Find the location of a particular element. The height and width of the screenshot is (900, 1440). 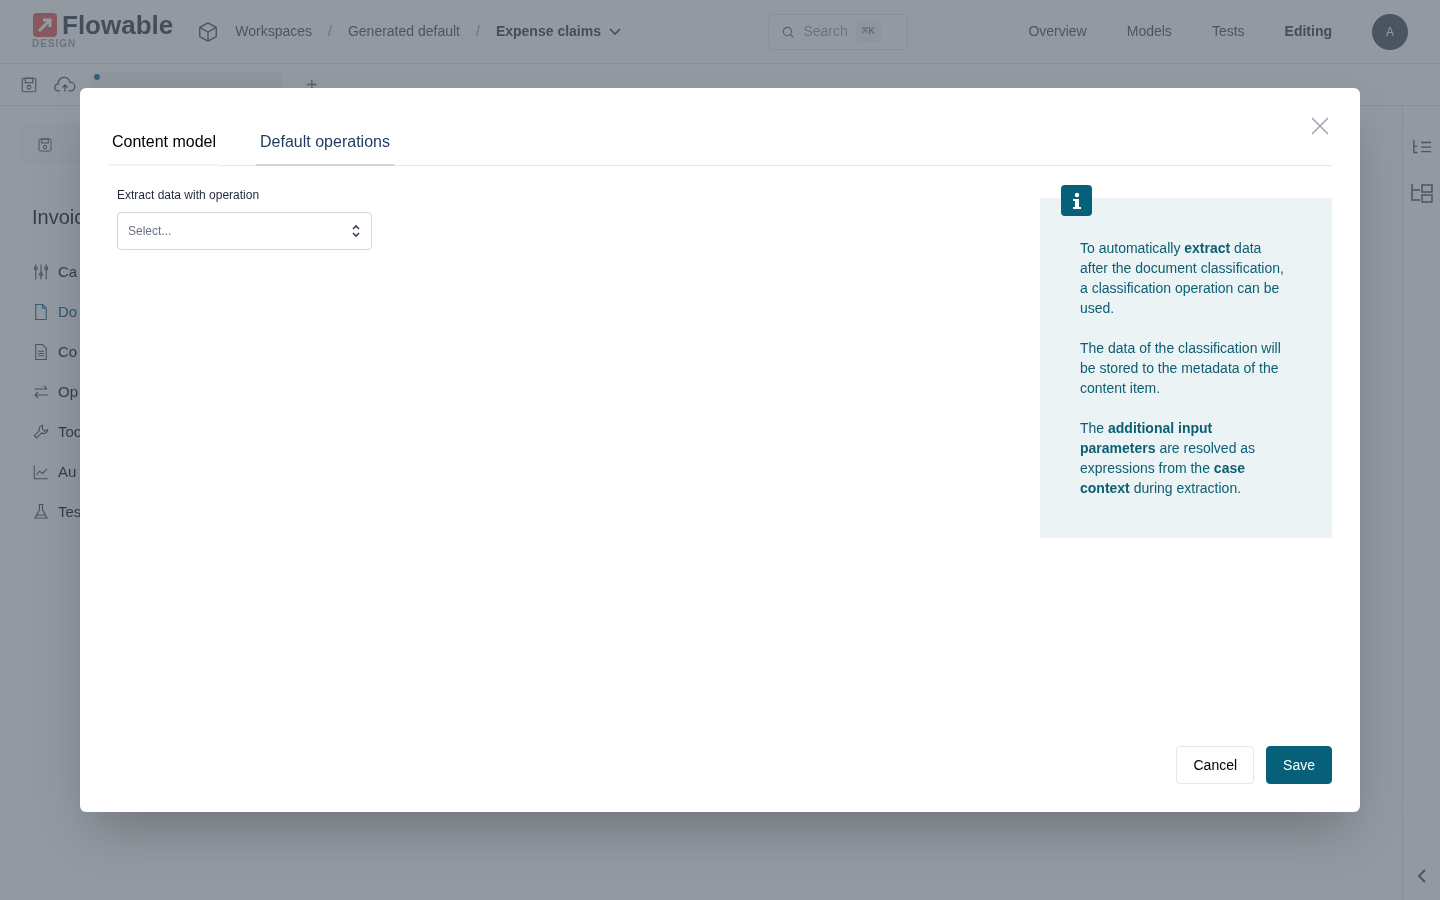

chevron-down-icon is located at coordinates (614, 31).